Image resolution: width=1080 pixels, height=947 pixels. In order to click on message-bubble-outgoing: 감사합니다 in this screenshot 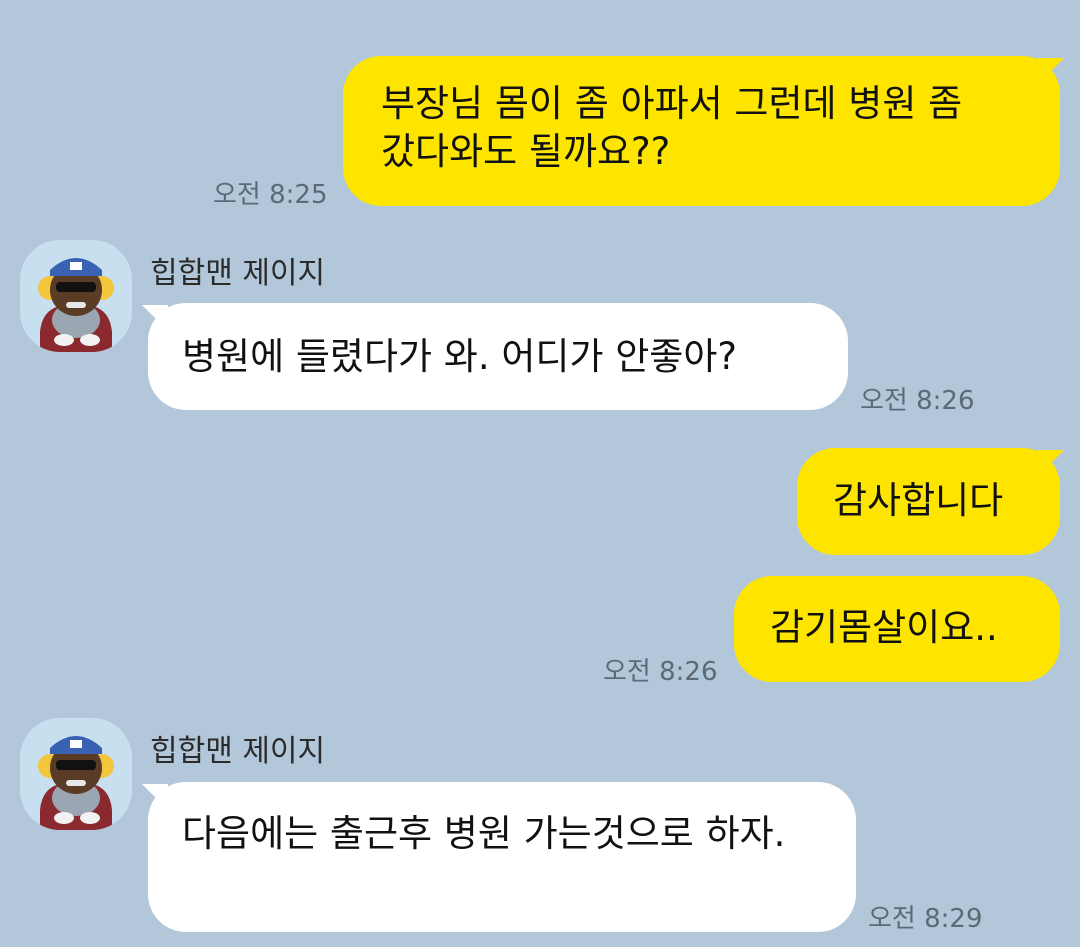, I will do `click(928, 501)`.